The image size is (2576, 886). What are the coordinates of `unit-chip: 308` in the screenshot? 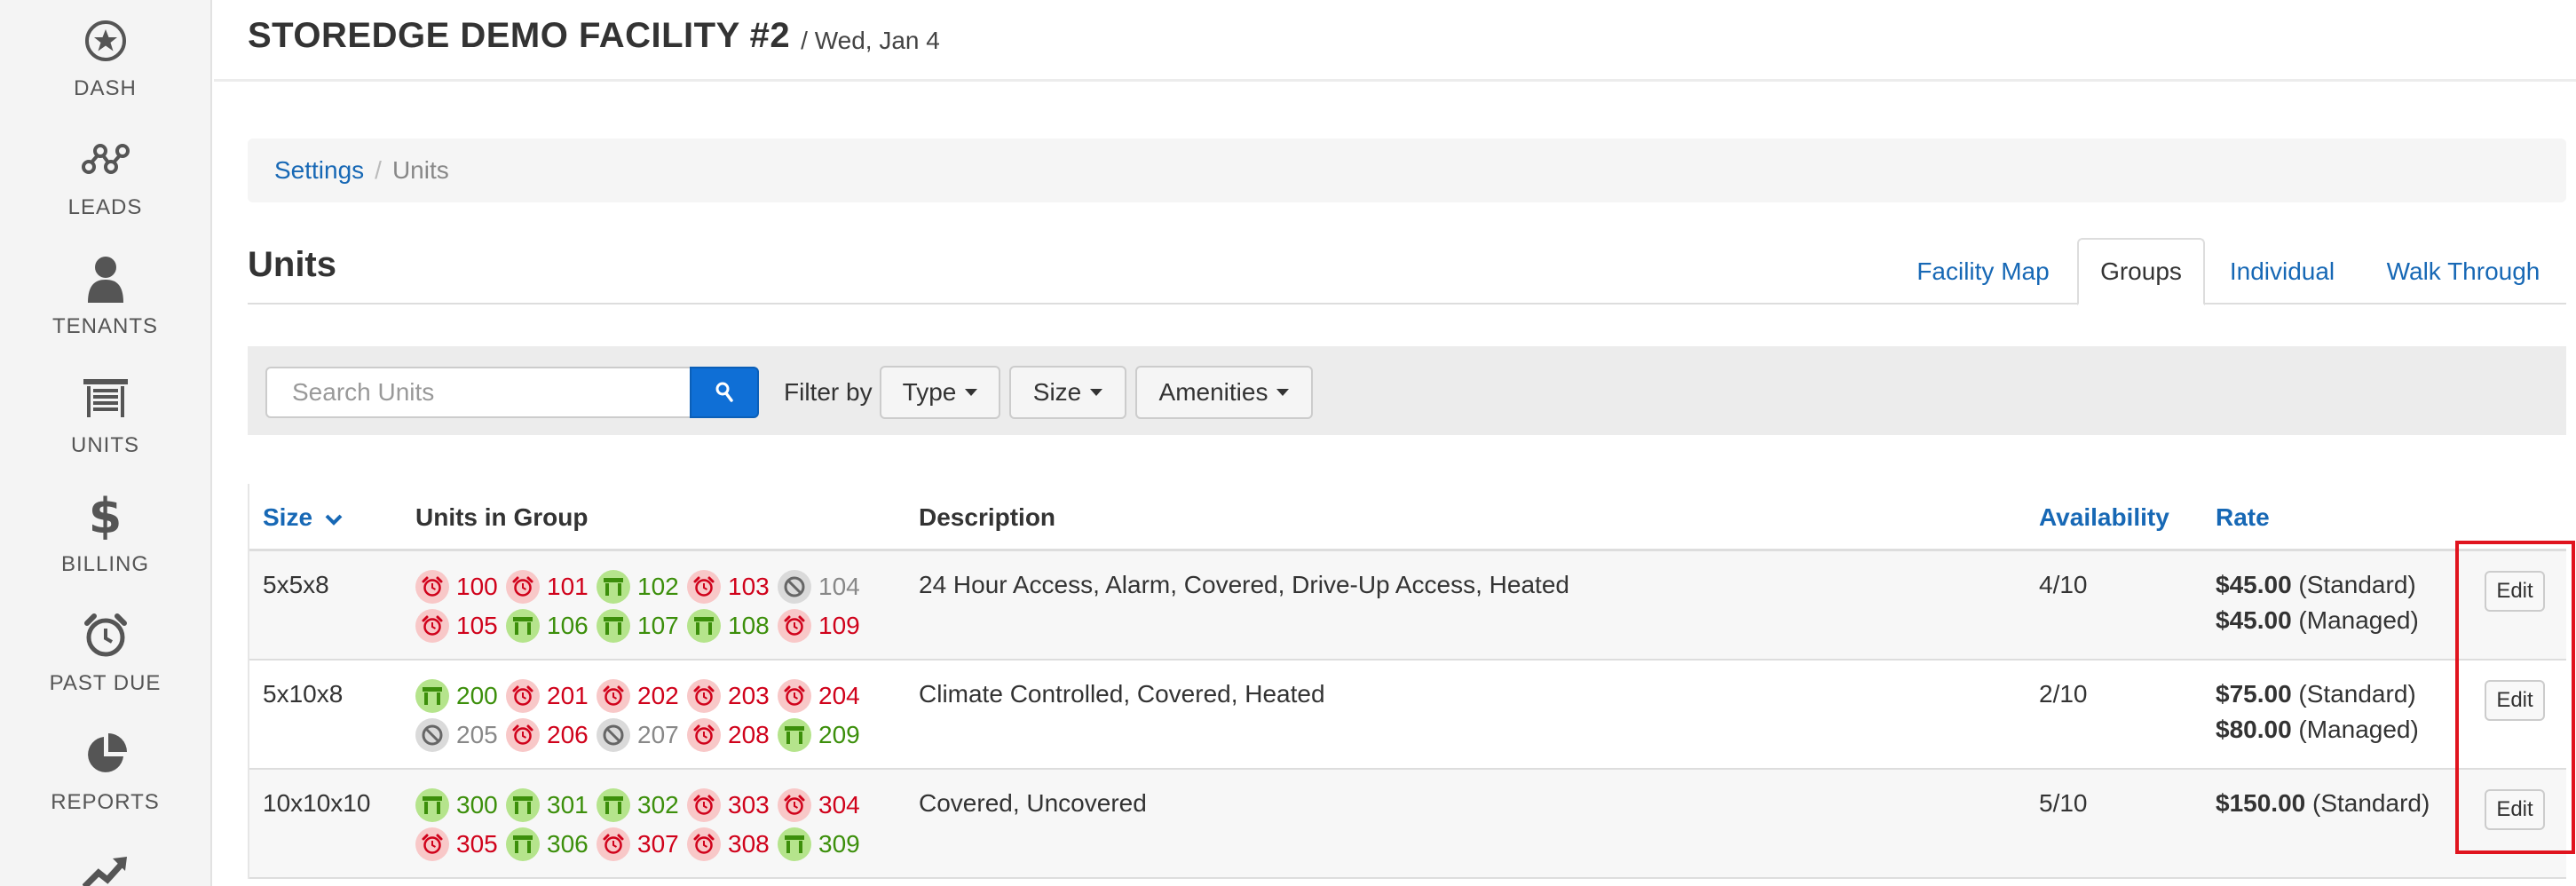 It's located at (732, 844).